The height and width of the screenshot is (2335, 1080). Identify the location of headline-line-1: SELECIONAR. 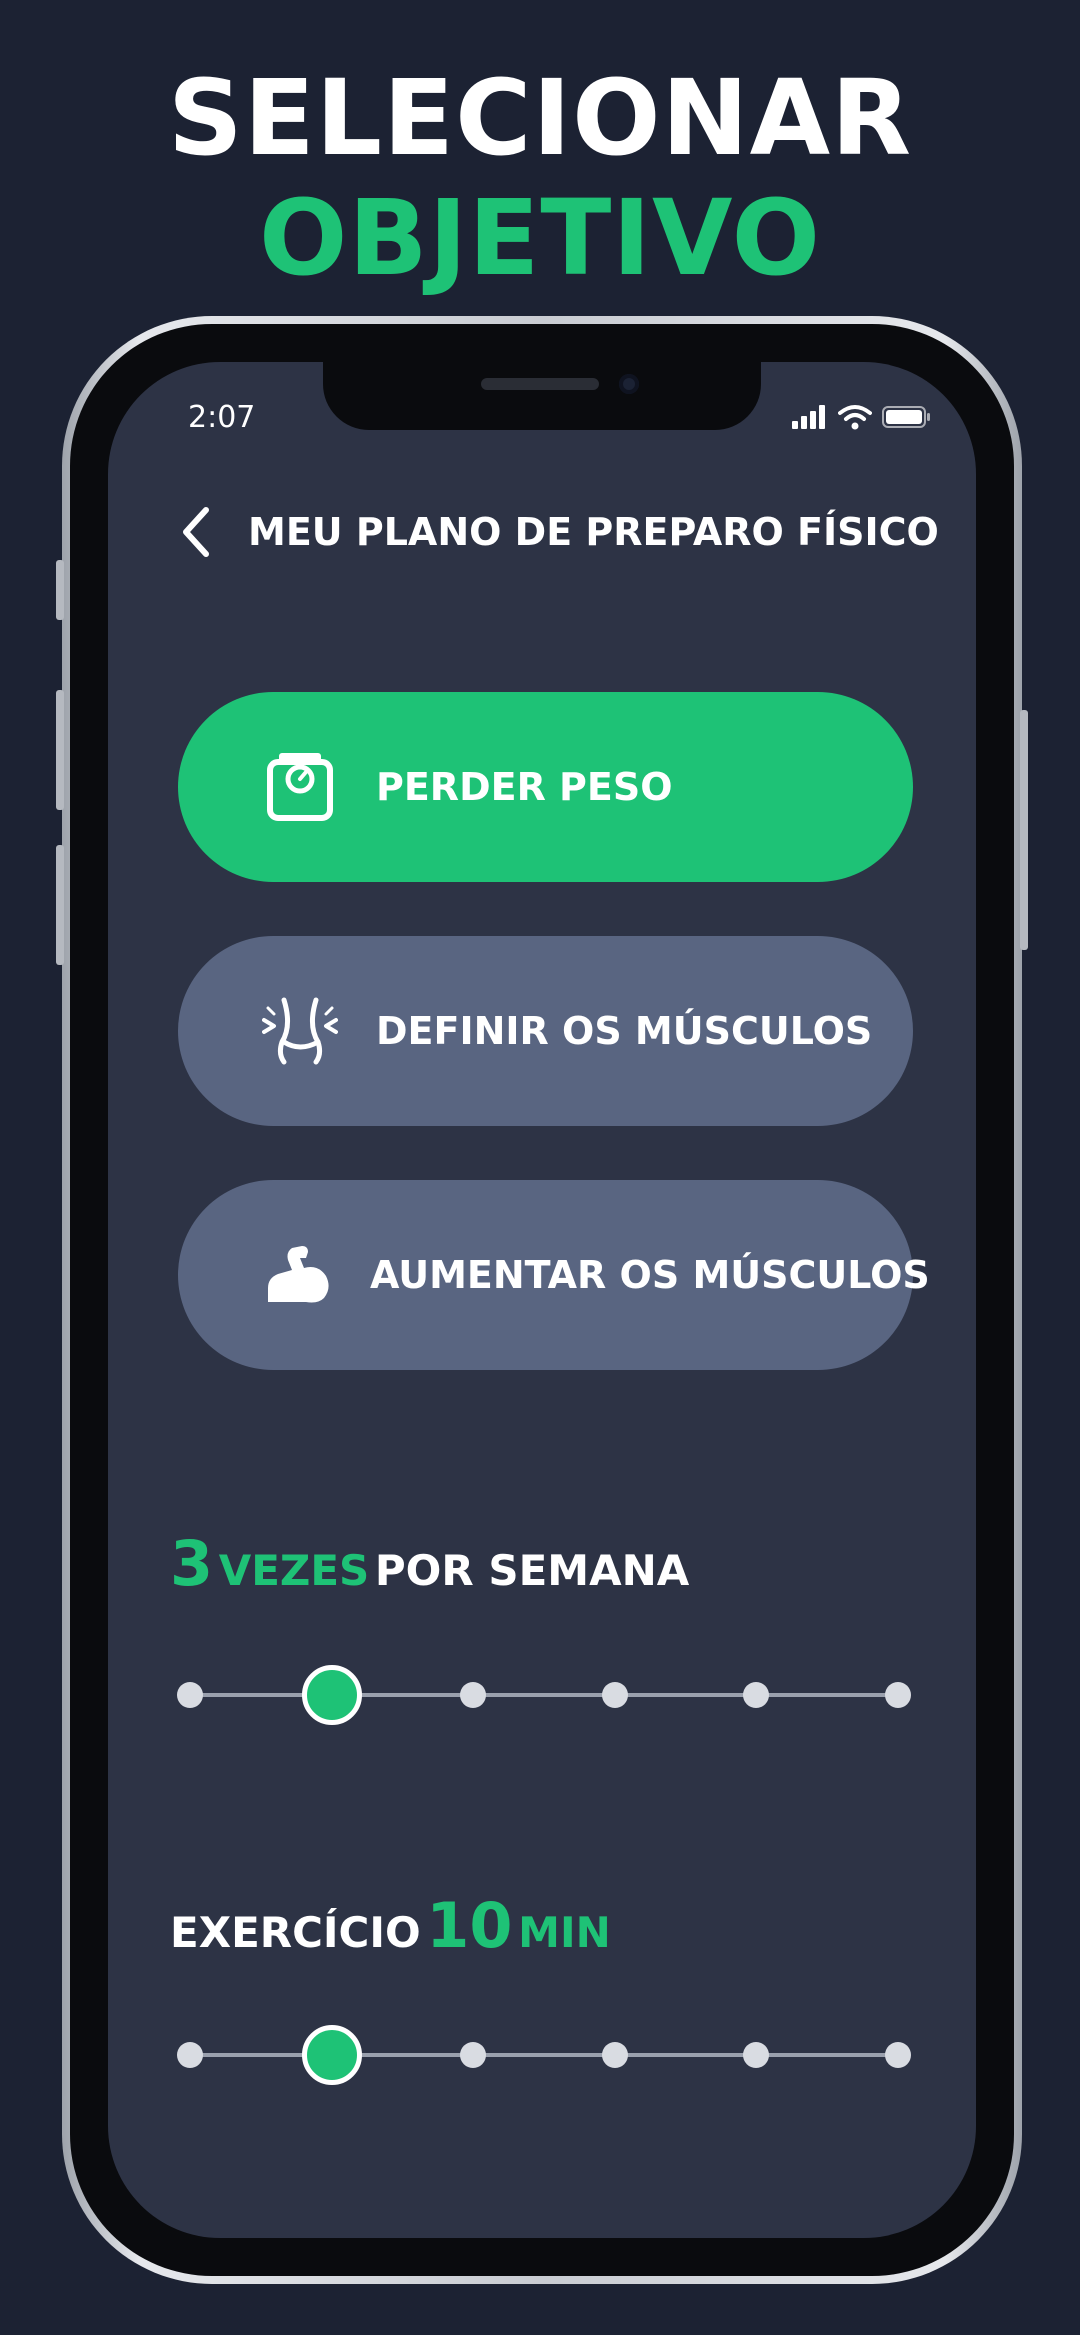
(540, 118).